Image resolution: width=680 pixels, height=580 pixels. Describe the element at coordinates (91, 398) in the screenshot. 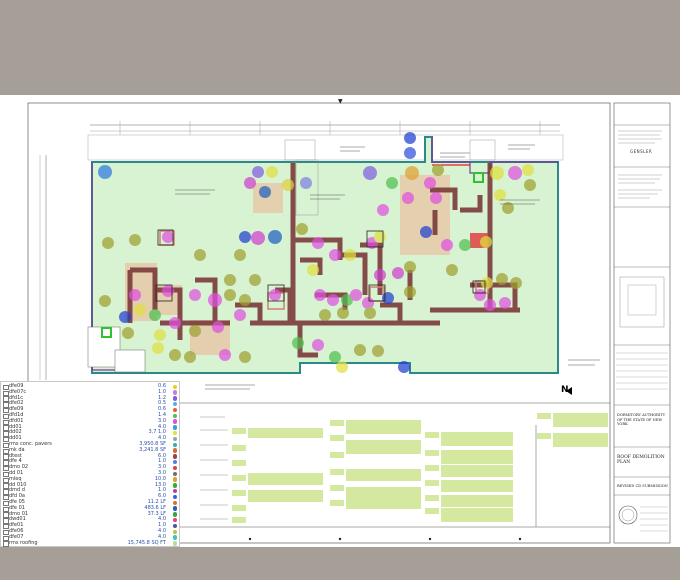

I see `layer-row: dfd1c 1.2` at that location.